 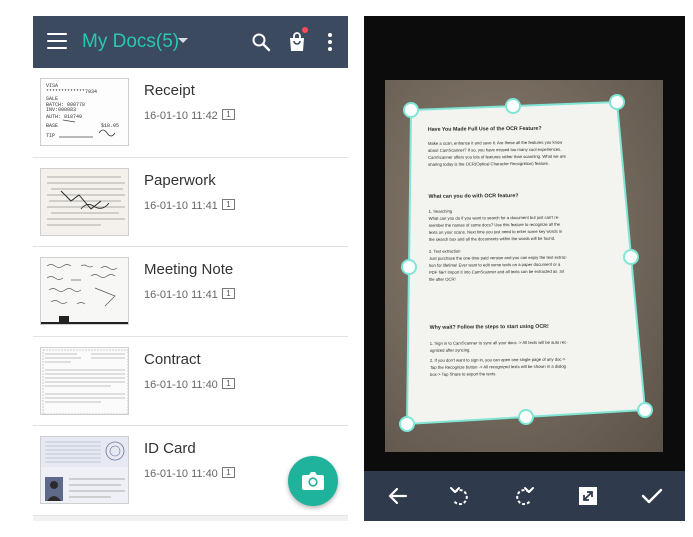 What do you see at coordinates (409, 267) in the screenshot?
I see `crop-handle-left-mid` at bounding box center [409, 267].